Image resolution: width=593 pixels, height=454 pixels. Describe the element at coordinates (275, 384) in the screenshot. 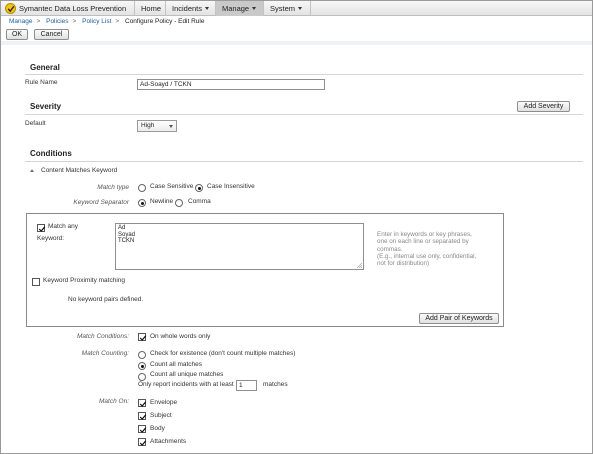

I see `threshold-suffix-label: matches` at that location.